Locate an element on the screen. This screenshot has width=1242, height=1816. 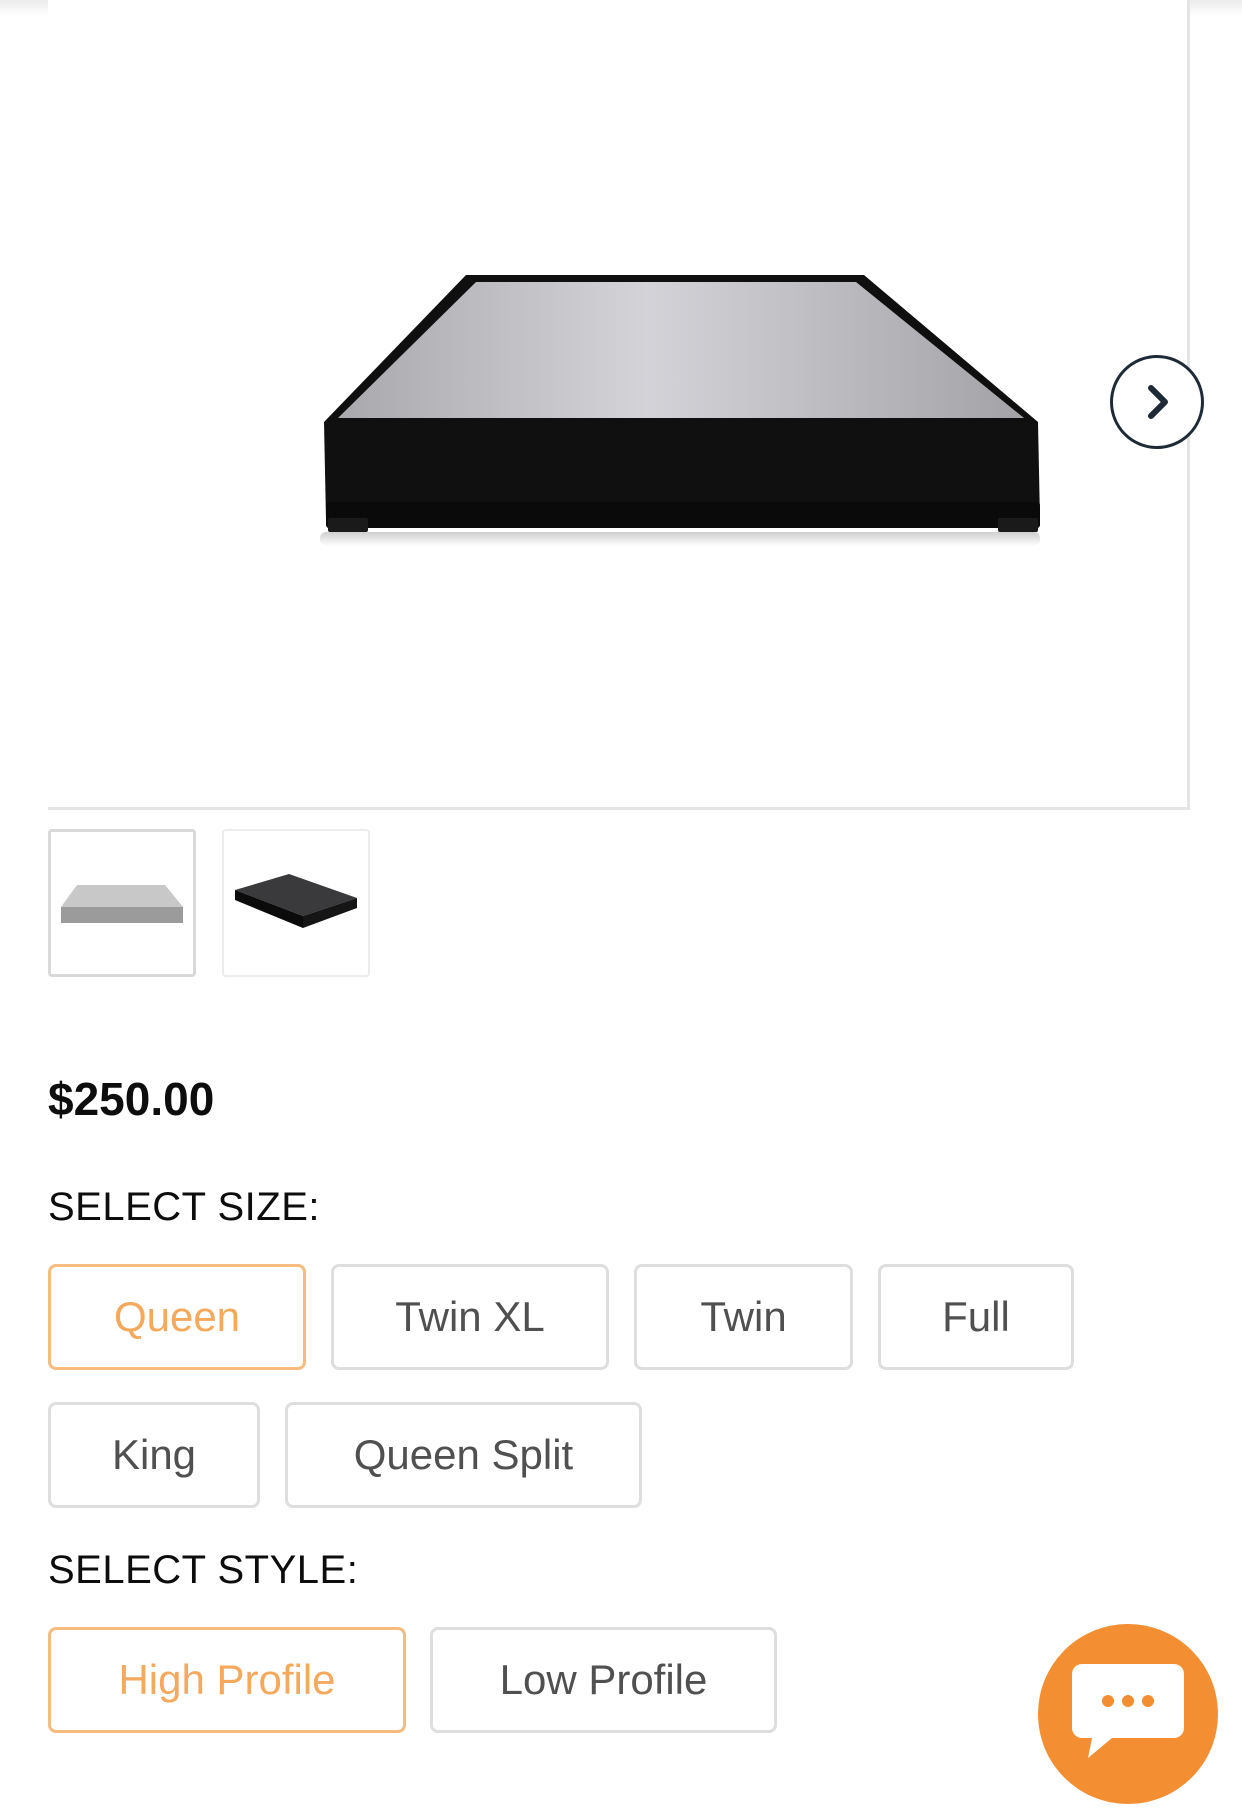
size-option-twin-xl: Twin XL is located at coordinates (470, 1317).